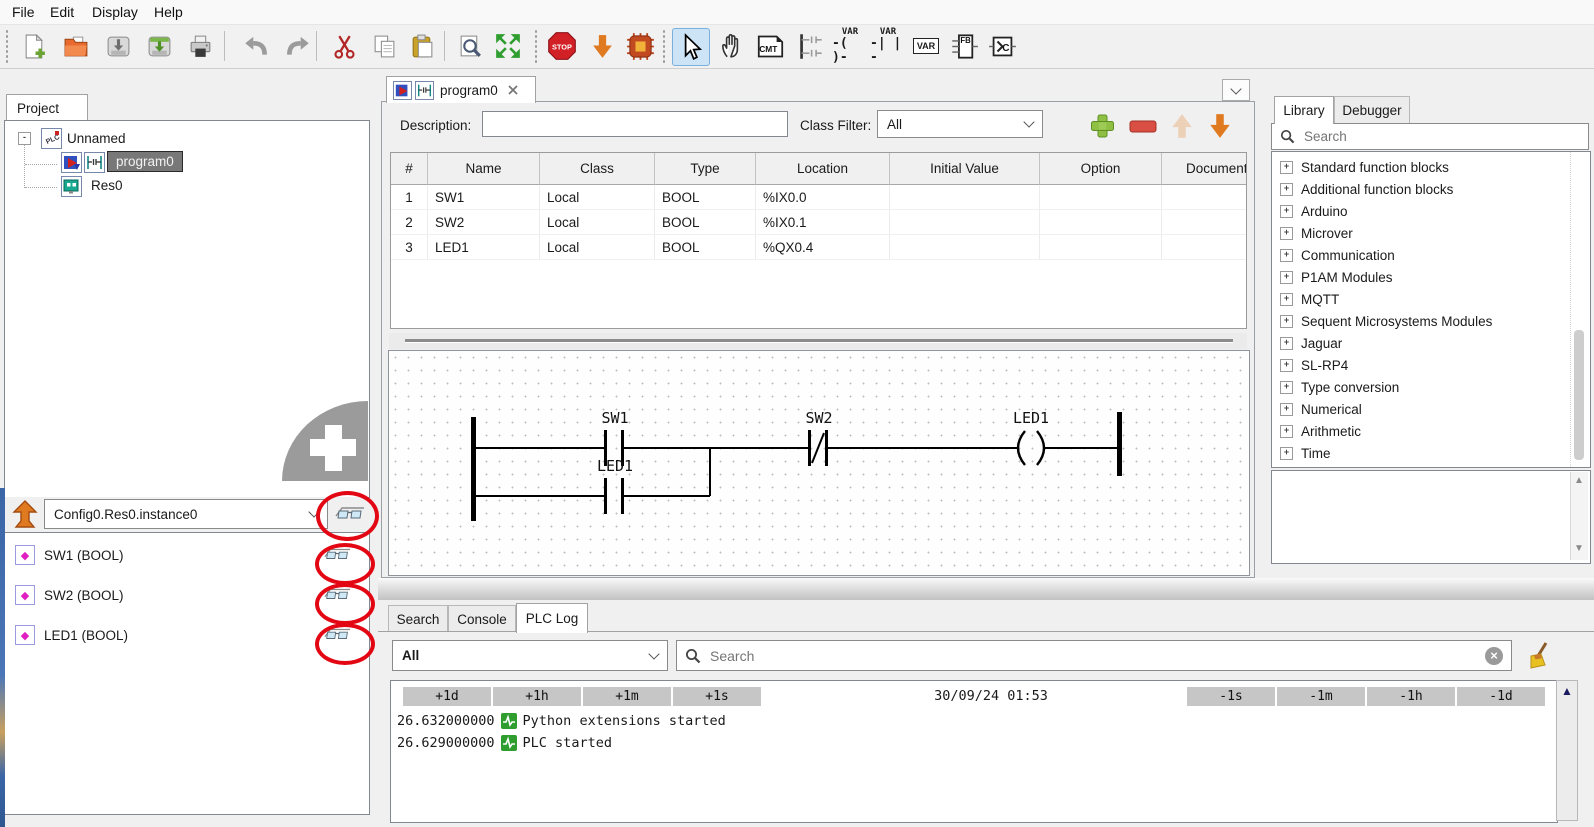 Image resolution: width=1594 pixels, height=827 pixels. I want to click on column-header: Documentation, so click(1204, 169).